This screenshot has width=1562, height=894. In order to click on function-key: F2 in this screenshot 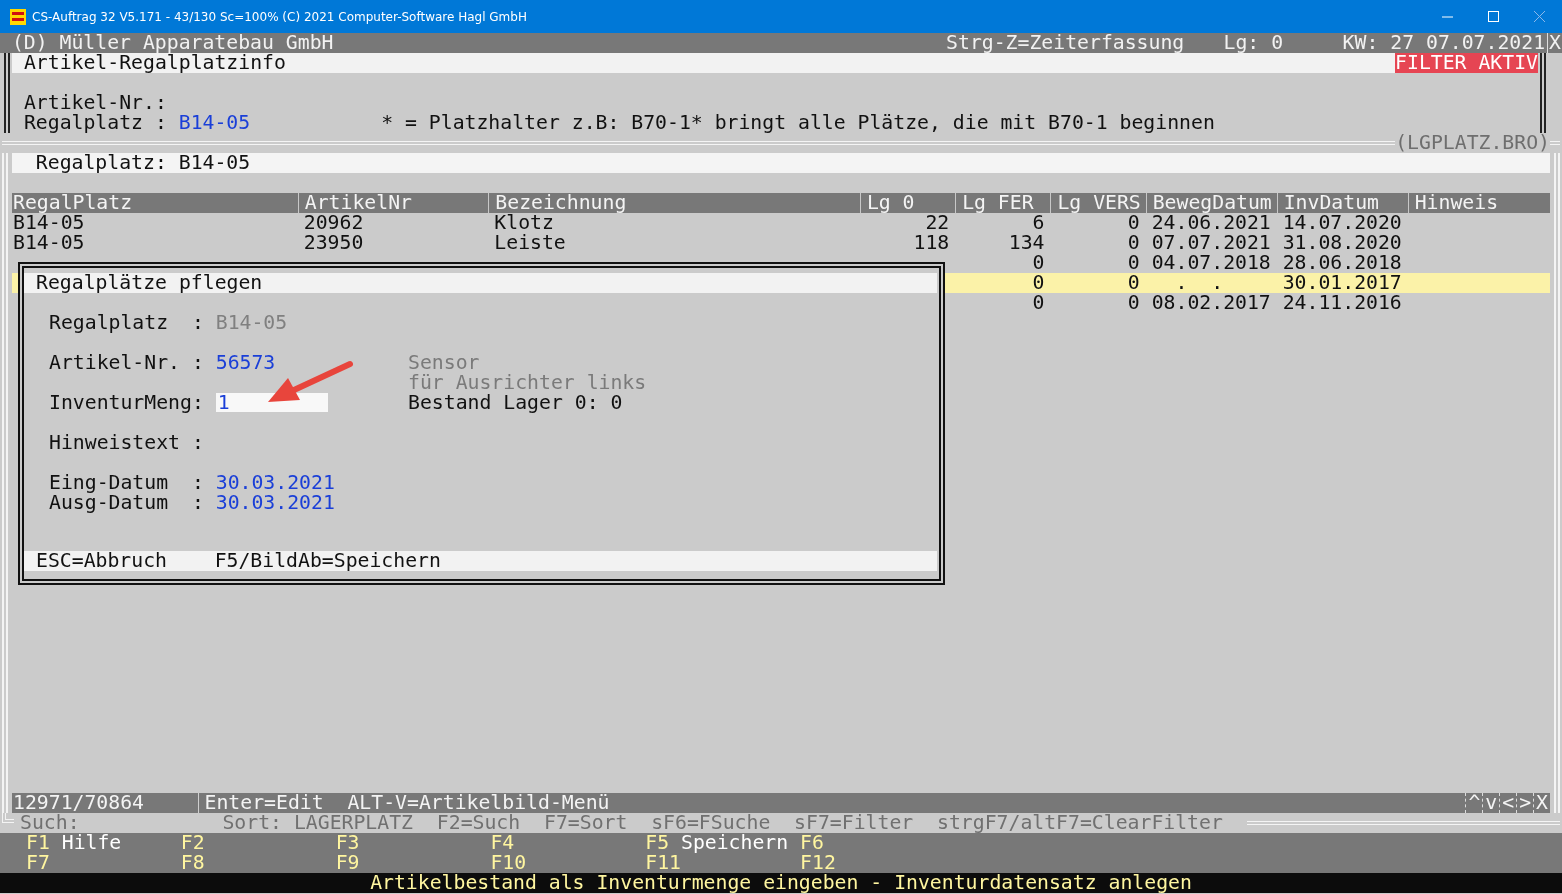, I will do `click(192, 843)`.